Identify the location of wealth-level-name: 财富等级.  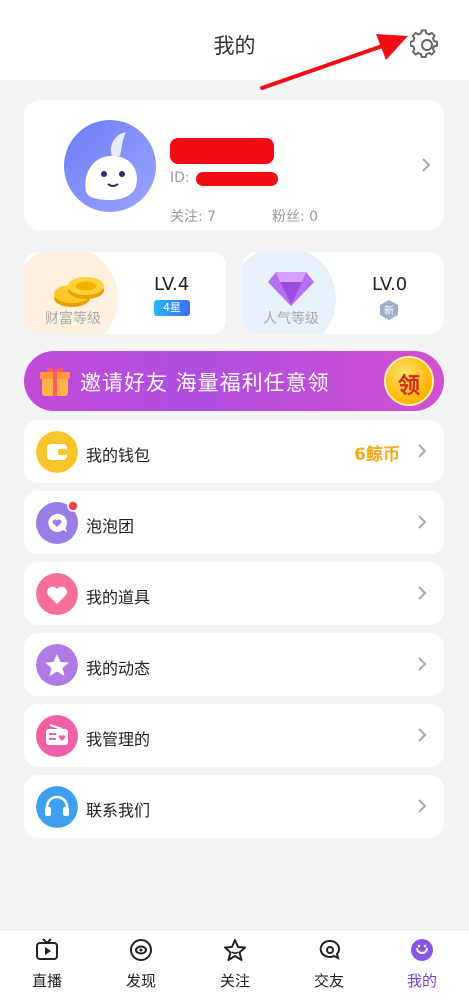
(73, 319).